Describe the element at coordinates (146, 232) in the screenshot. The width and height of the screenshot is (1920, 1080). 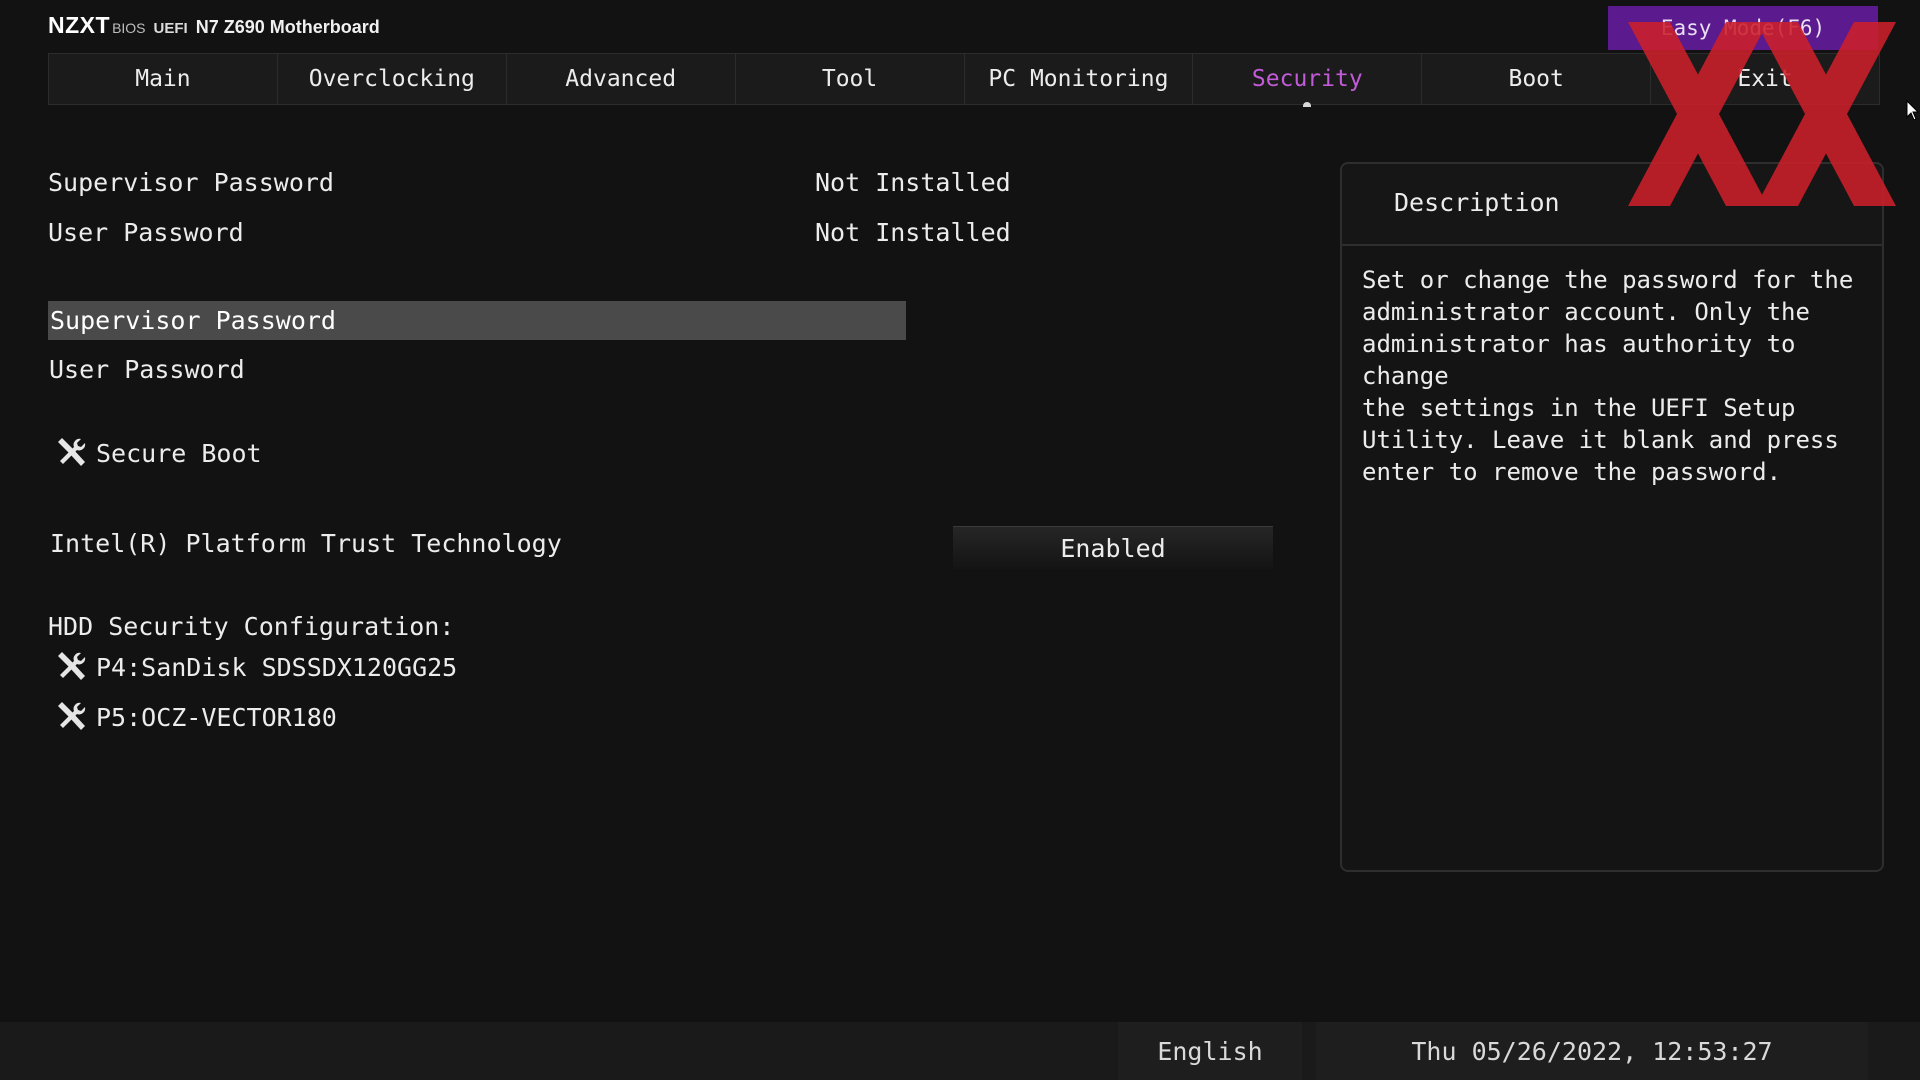
I see `user-status-label: User Password` at that location.